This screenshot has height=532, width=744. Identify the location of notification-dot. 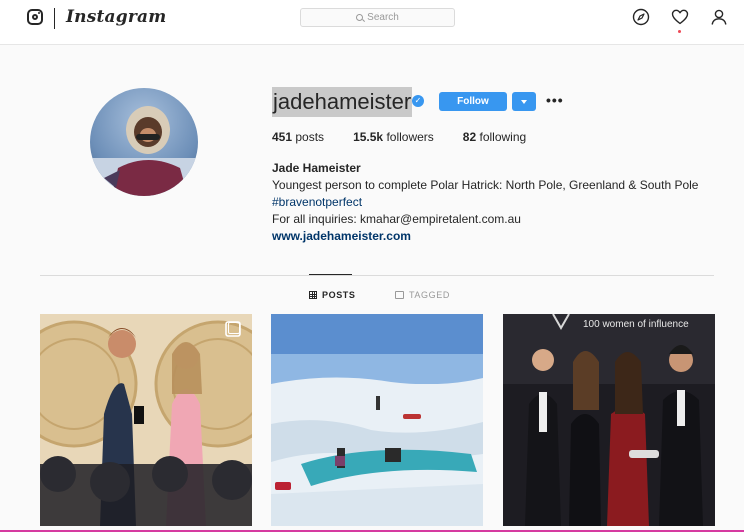
(679, 31).